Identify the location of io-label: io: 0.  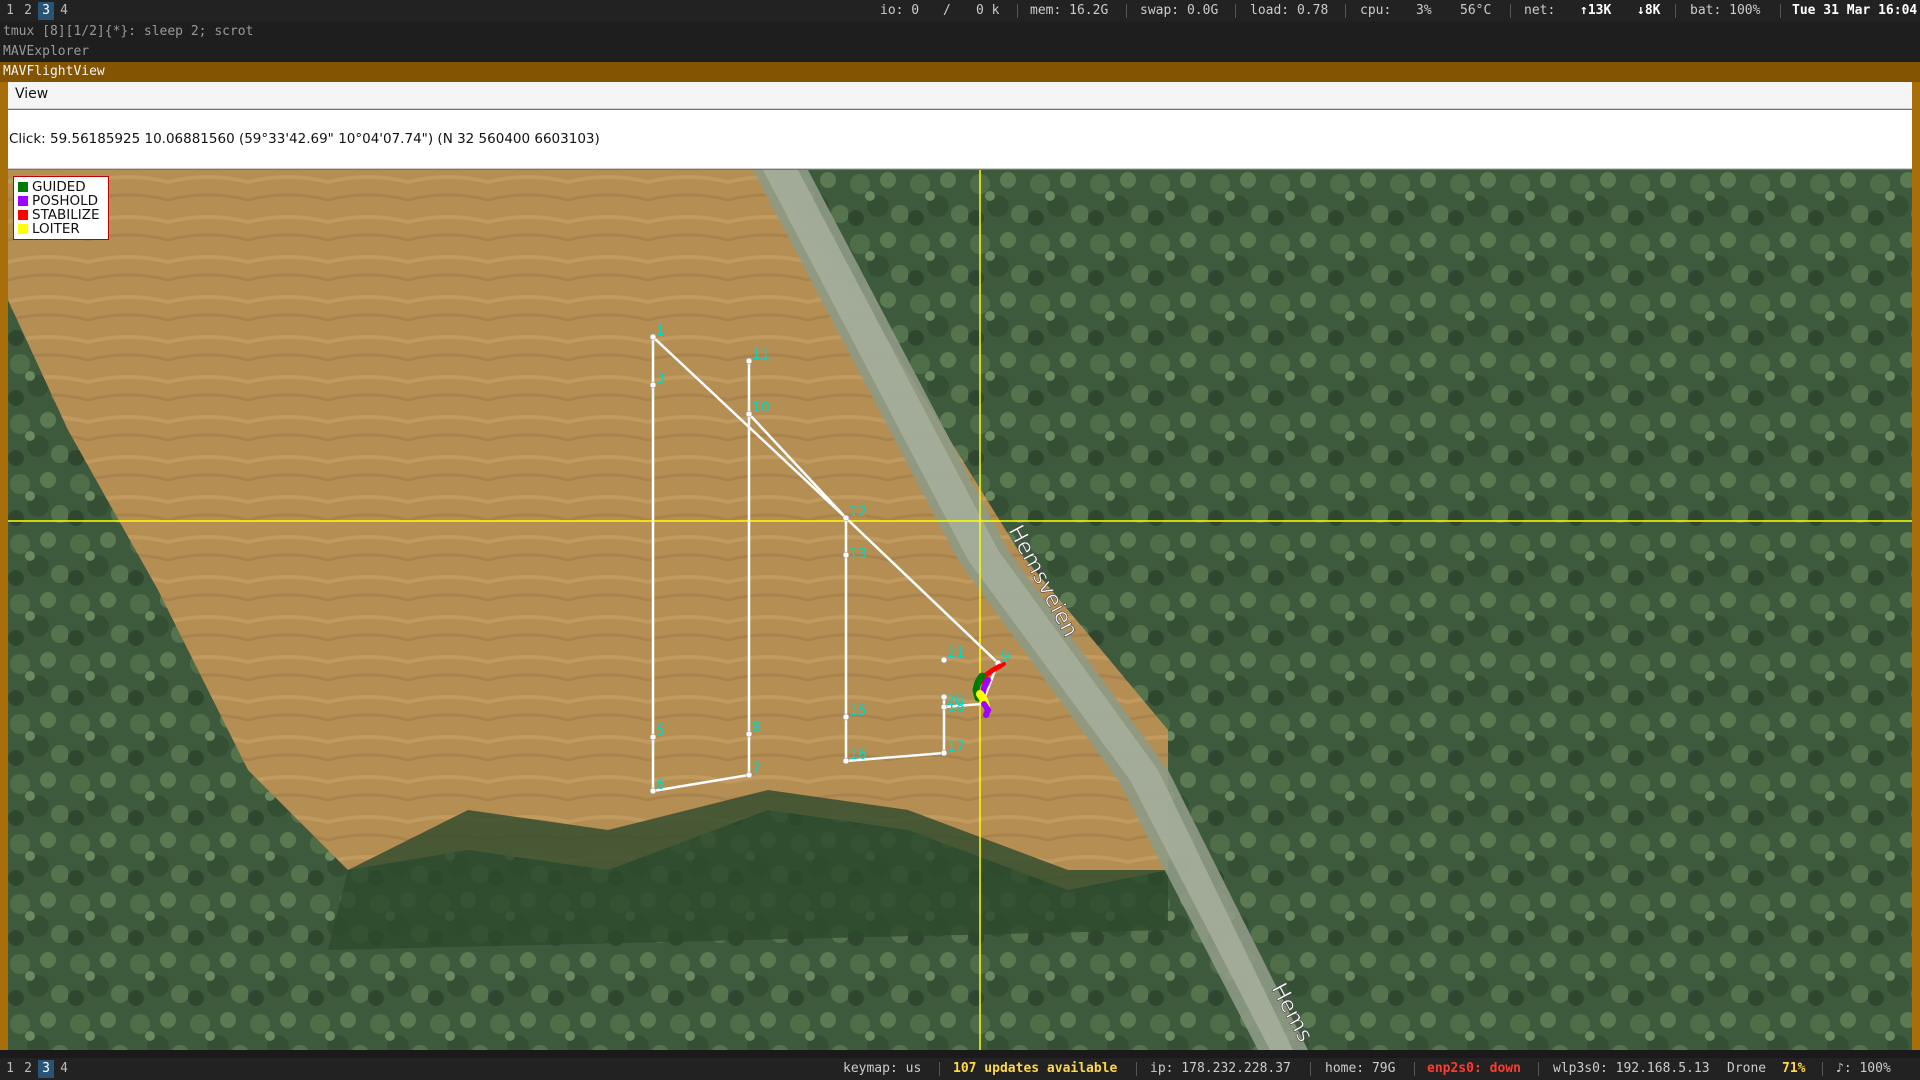
(900, 10).